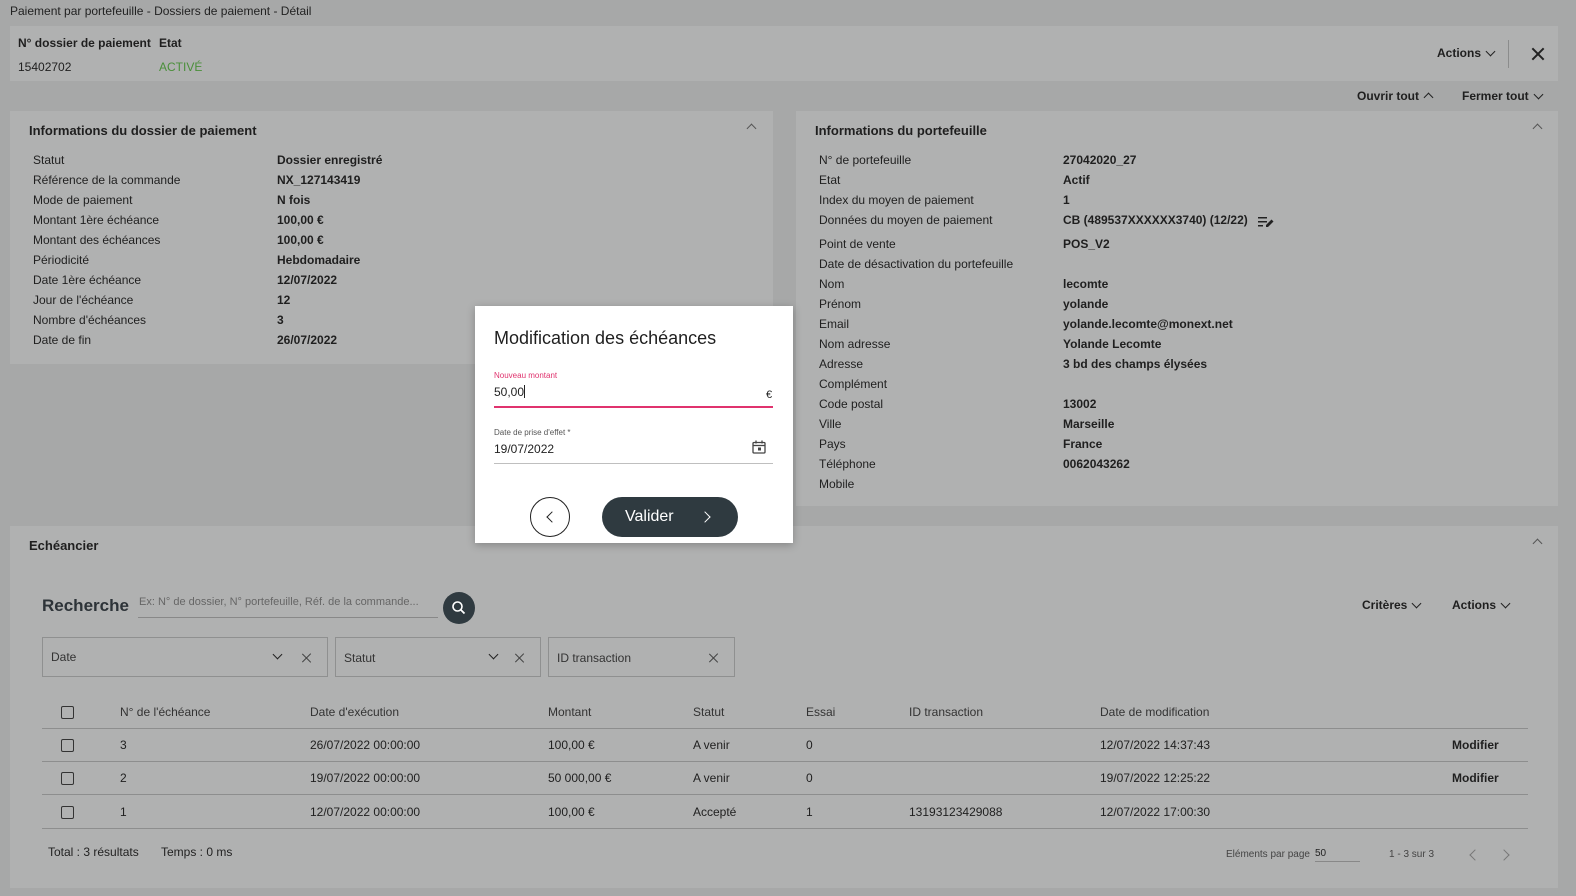 Image resolution: width=1576 pixels, height=896 pixels. I want to click on table-cell-num: 2, so click(123, 778).